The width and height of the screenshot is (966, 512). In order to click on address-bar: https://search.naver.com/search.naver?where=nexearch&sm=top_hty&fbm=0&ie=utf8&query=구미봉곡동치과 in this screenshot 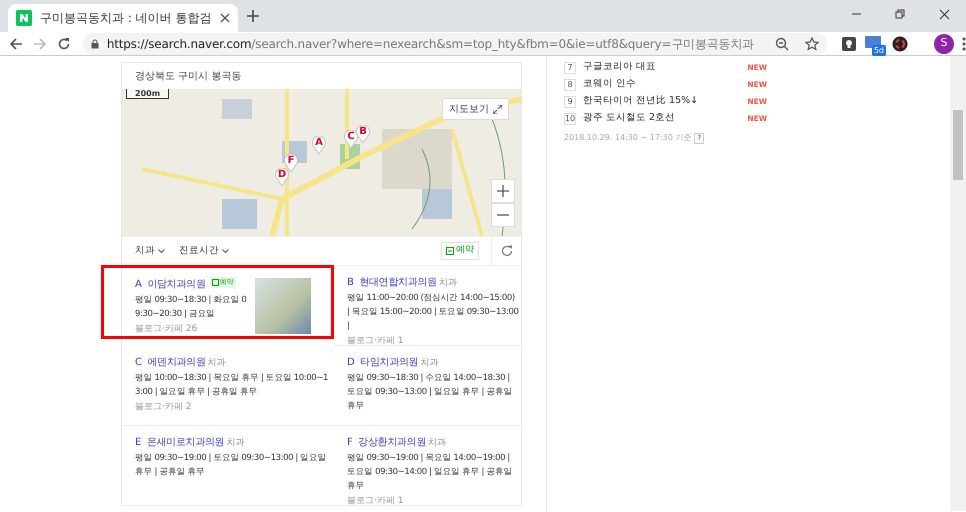, I will do `click(454, 43)`.